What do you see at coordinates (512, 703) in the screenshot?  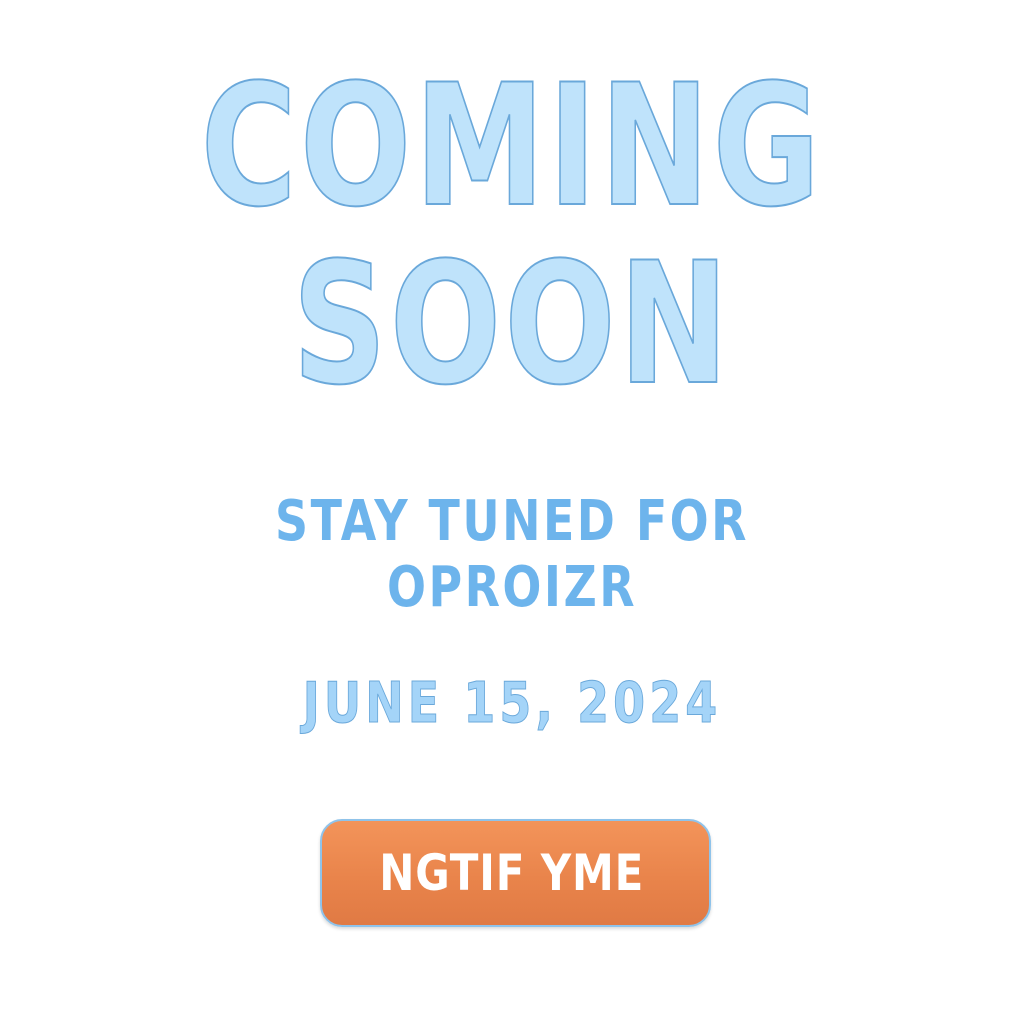 I see `launch-date: JUNE 15, 2024` at bounding box center [512, 703].